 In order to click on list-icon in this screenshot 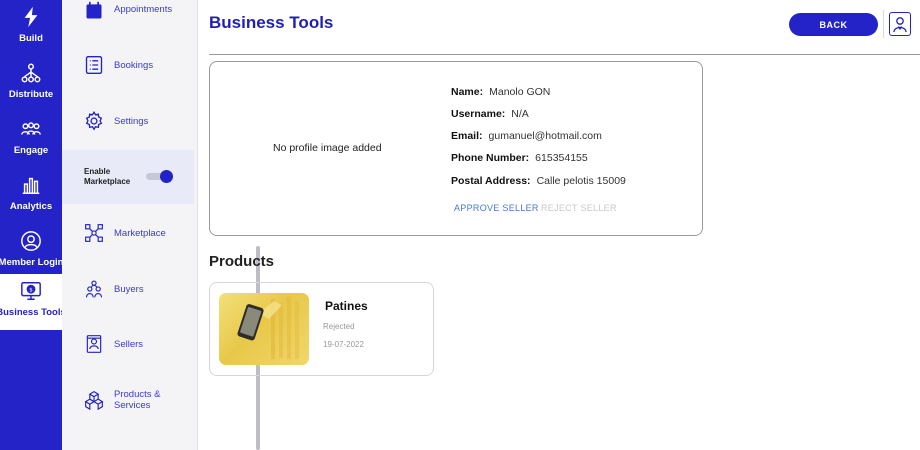, I will do `click(94, 65)`.